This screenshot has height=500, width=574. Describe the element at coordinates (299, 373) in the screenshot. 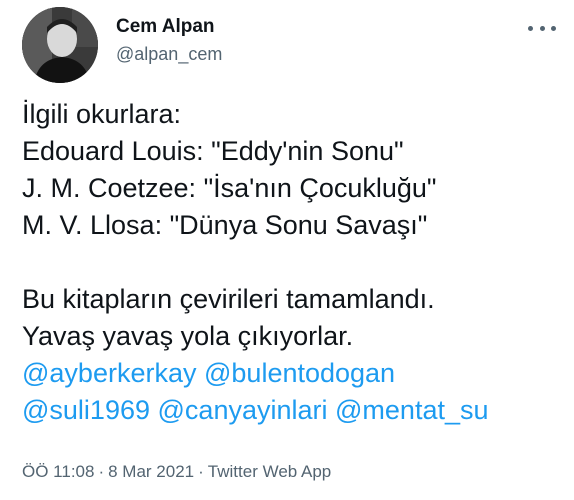

I see `mention-link: @bulentodogan` at that location.